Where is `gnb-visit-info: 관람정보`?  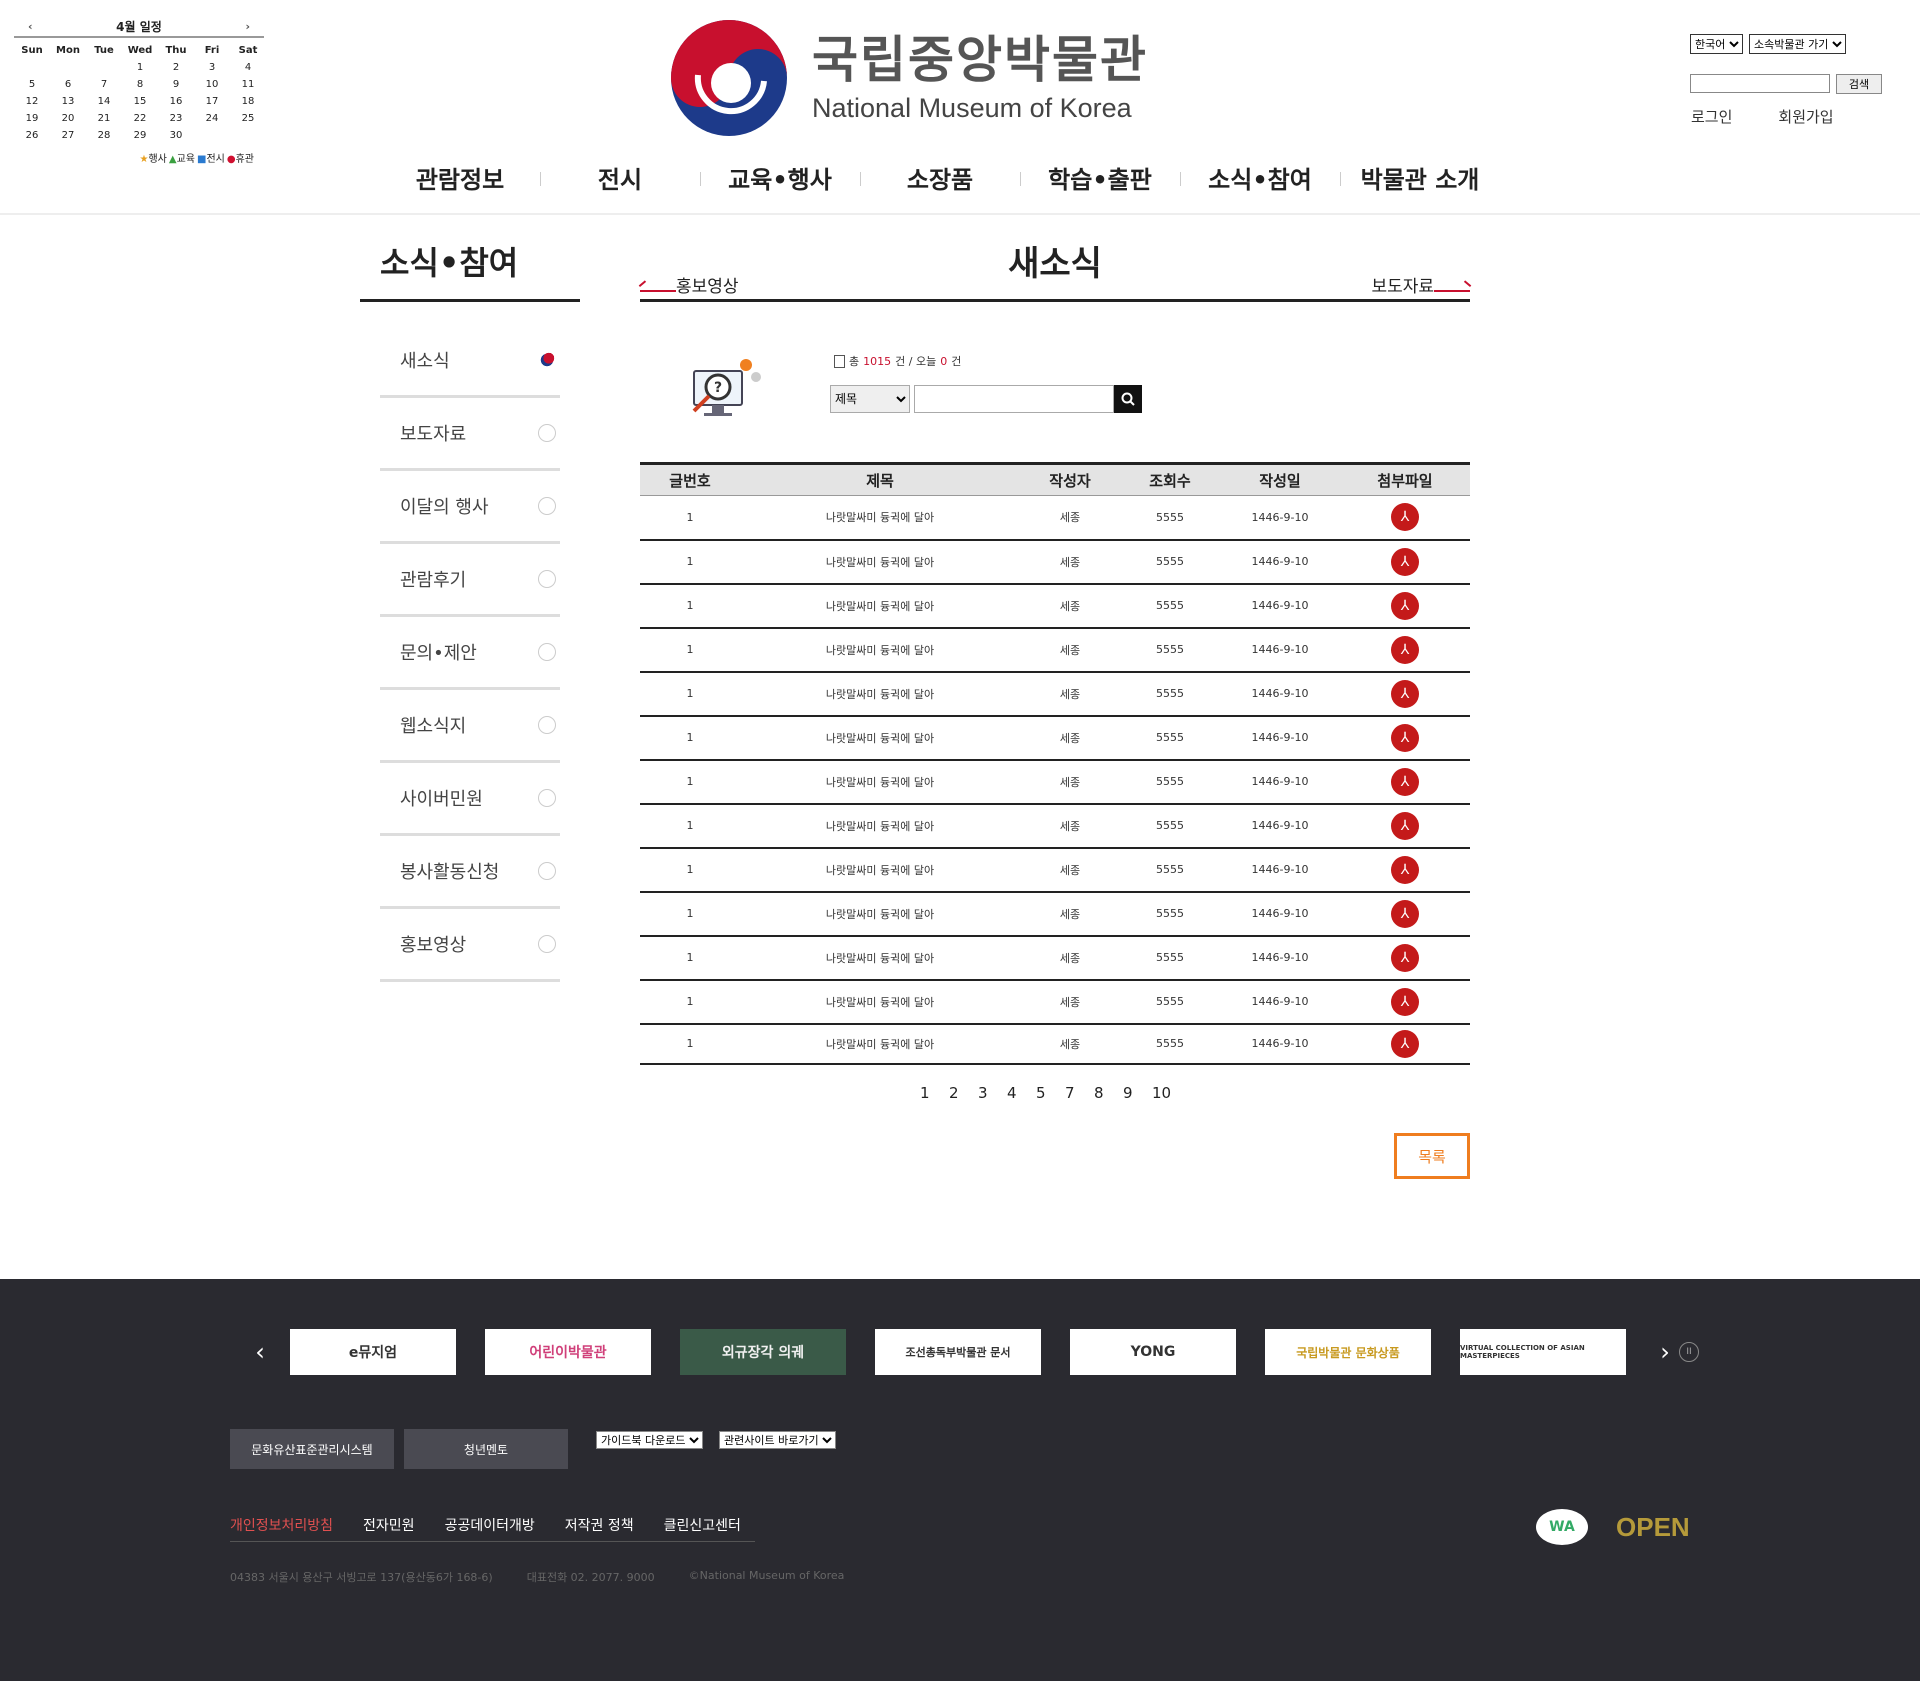
gnb-visit-info: 관람정보 is located at coordinates (460, 177).